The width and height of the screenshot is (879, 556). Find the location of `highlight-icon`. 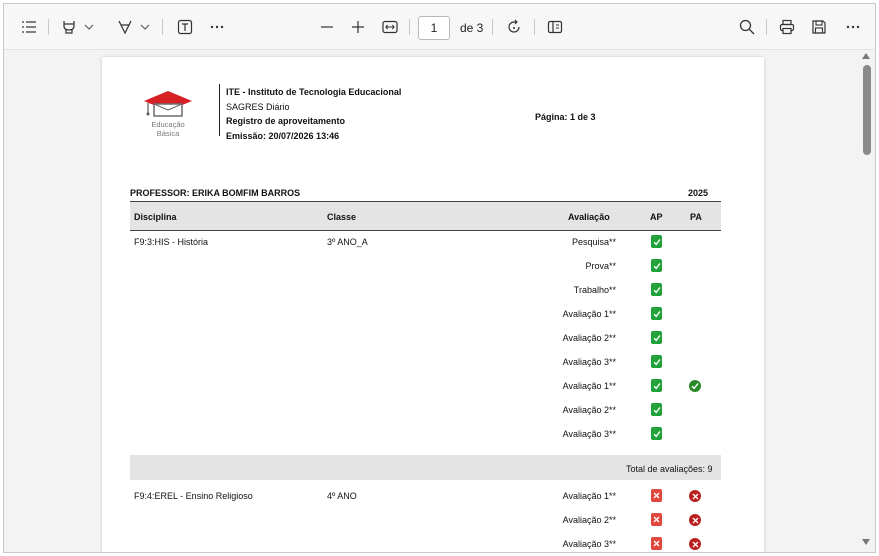

highlight-icon is located at coordinates (69, 27).